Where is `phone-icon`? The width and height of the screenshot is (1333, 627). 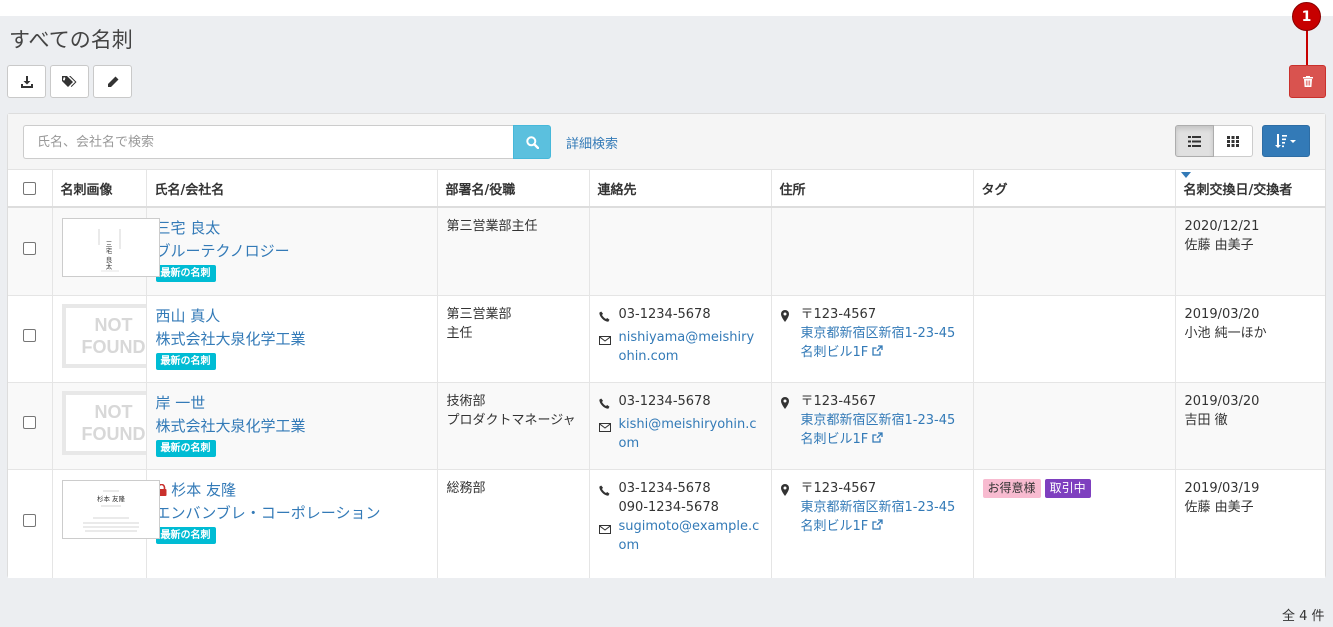 phone-icon is located at coordinates (603, 316).